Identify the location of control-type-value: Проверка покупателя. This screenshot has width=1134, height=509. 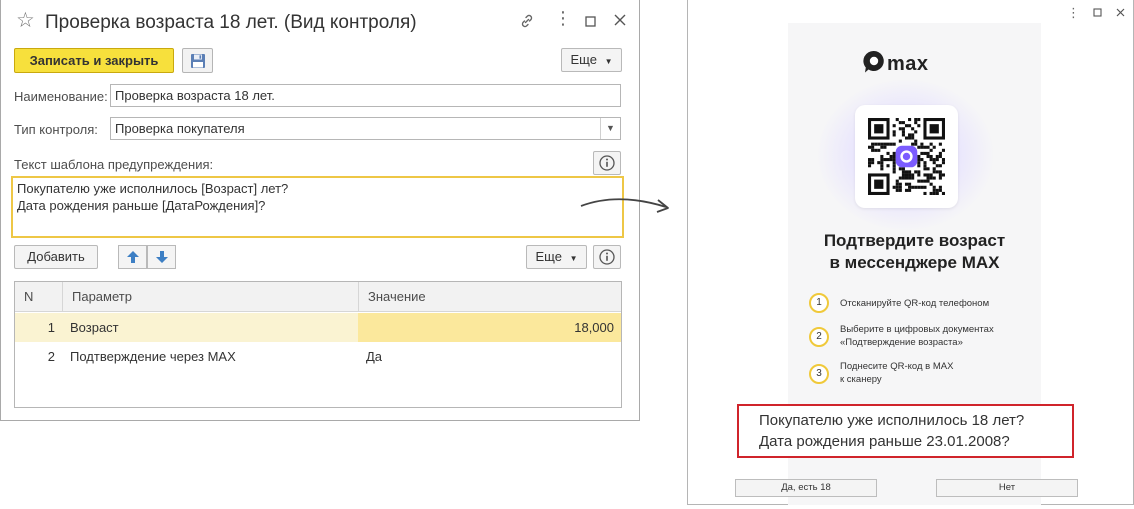
(180, 128).